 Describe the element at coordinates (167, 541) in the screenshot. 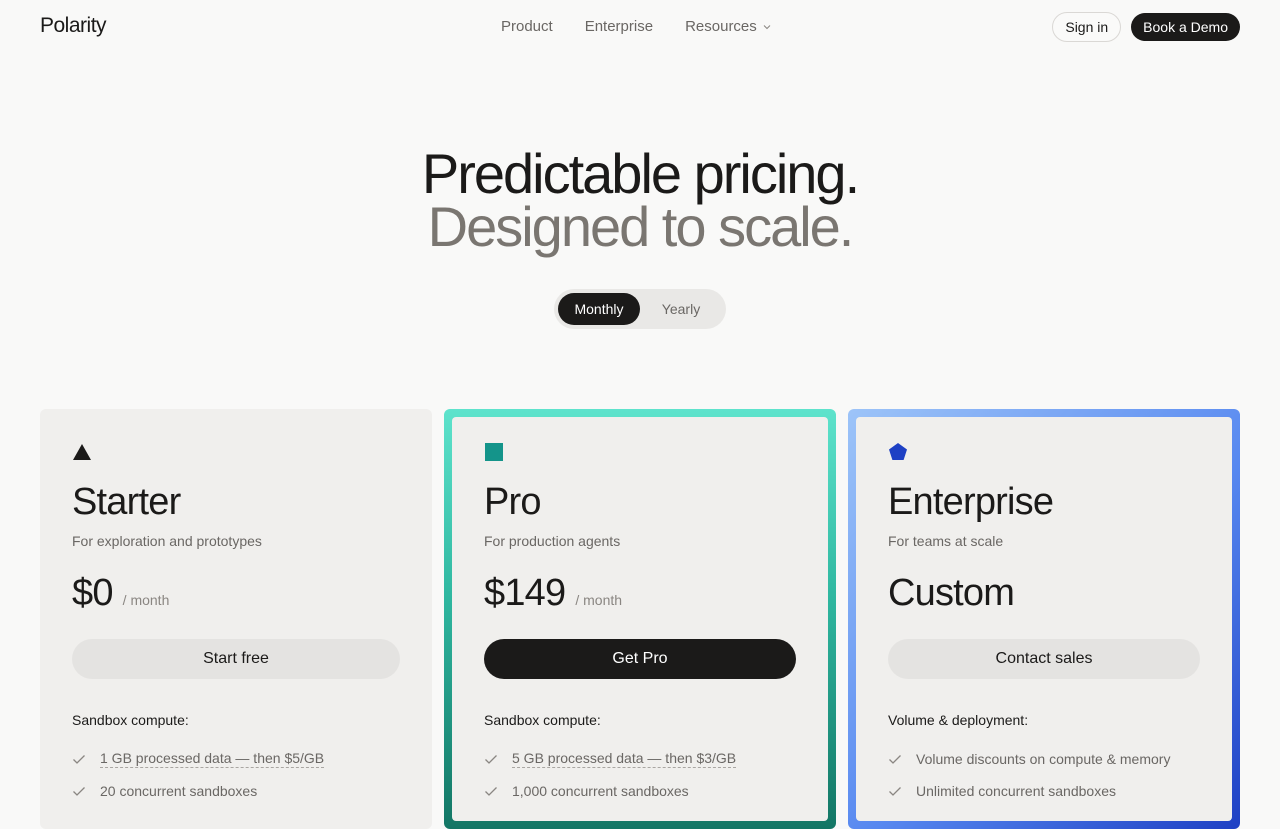

I see `plan-tagline: For exploration and prototypes` at that location.